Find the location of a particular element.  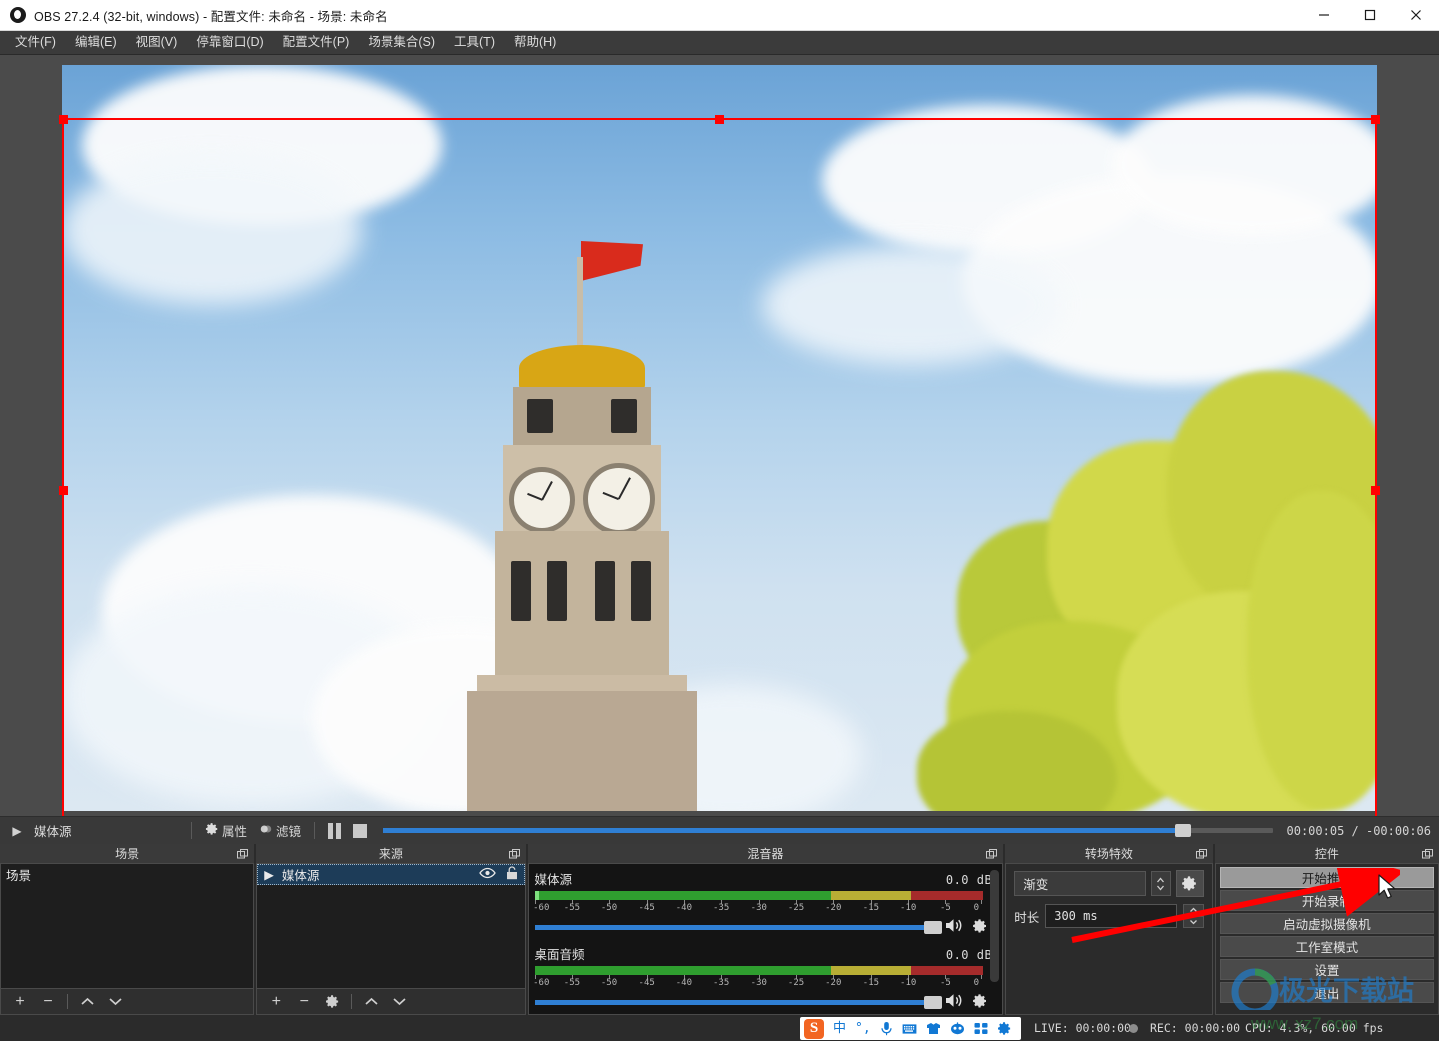

add-source-button: + is located at coordinates (276, 1002).